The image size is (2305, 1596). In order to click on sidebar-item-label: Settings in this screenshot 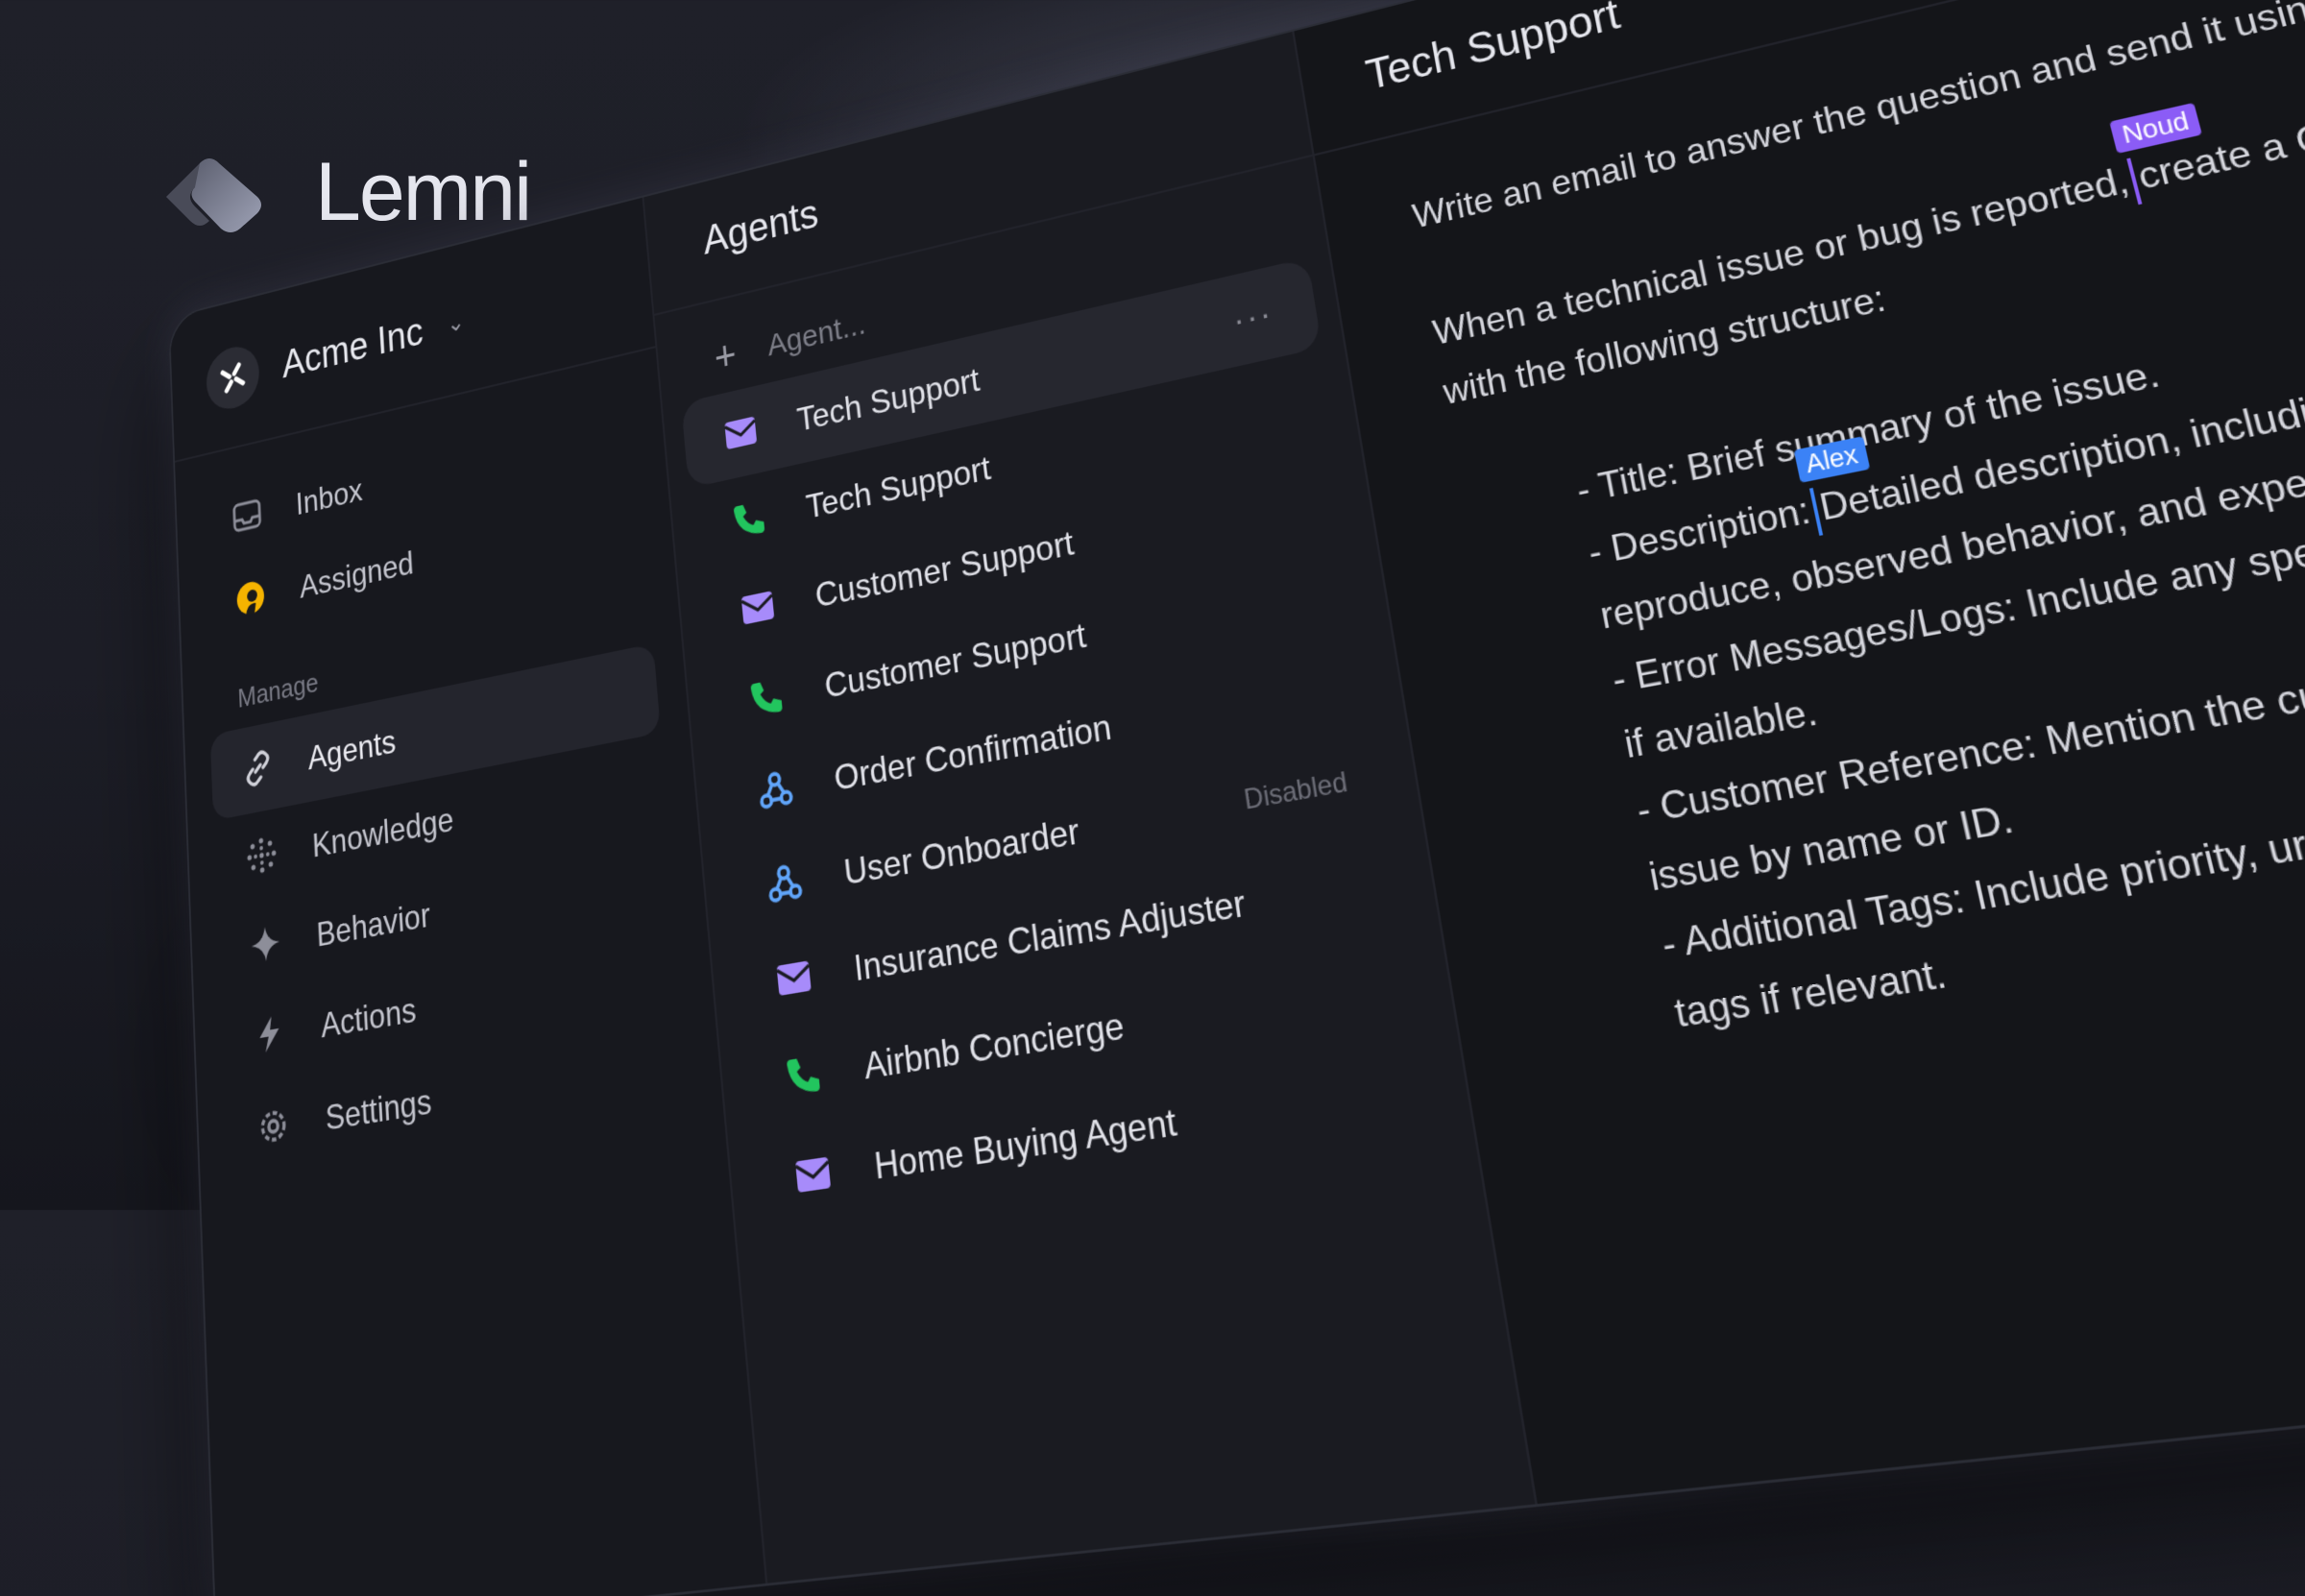, I will do `click(378, 1108)`.